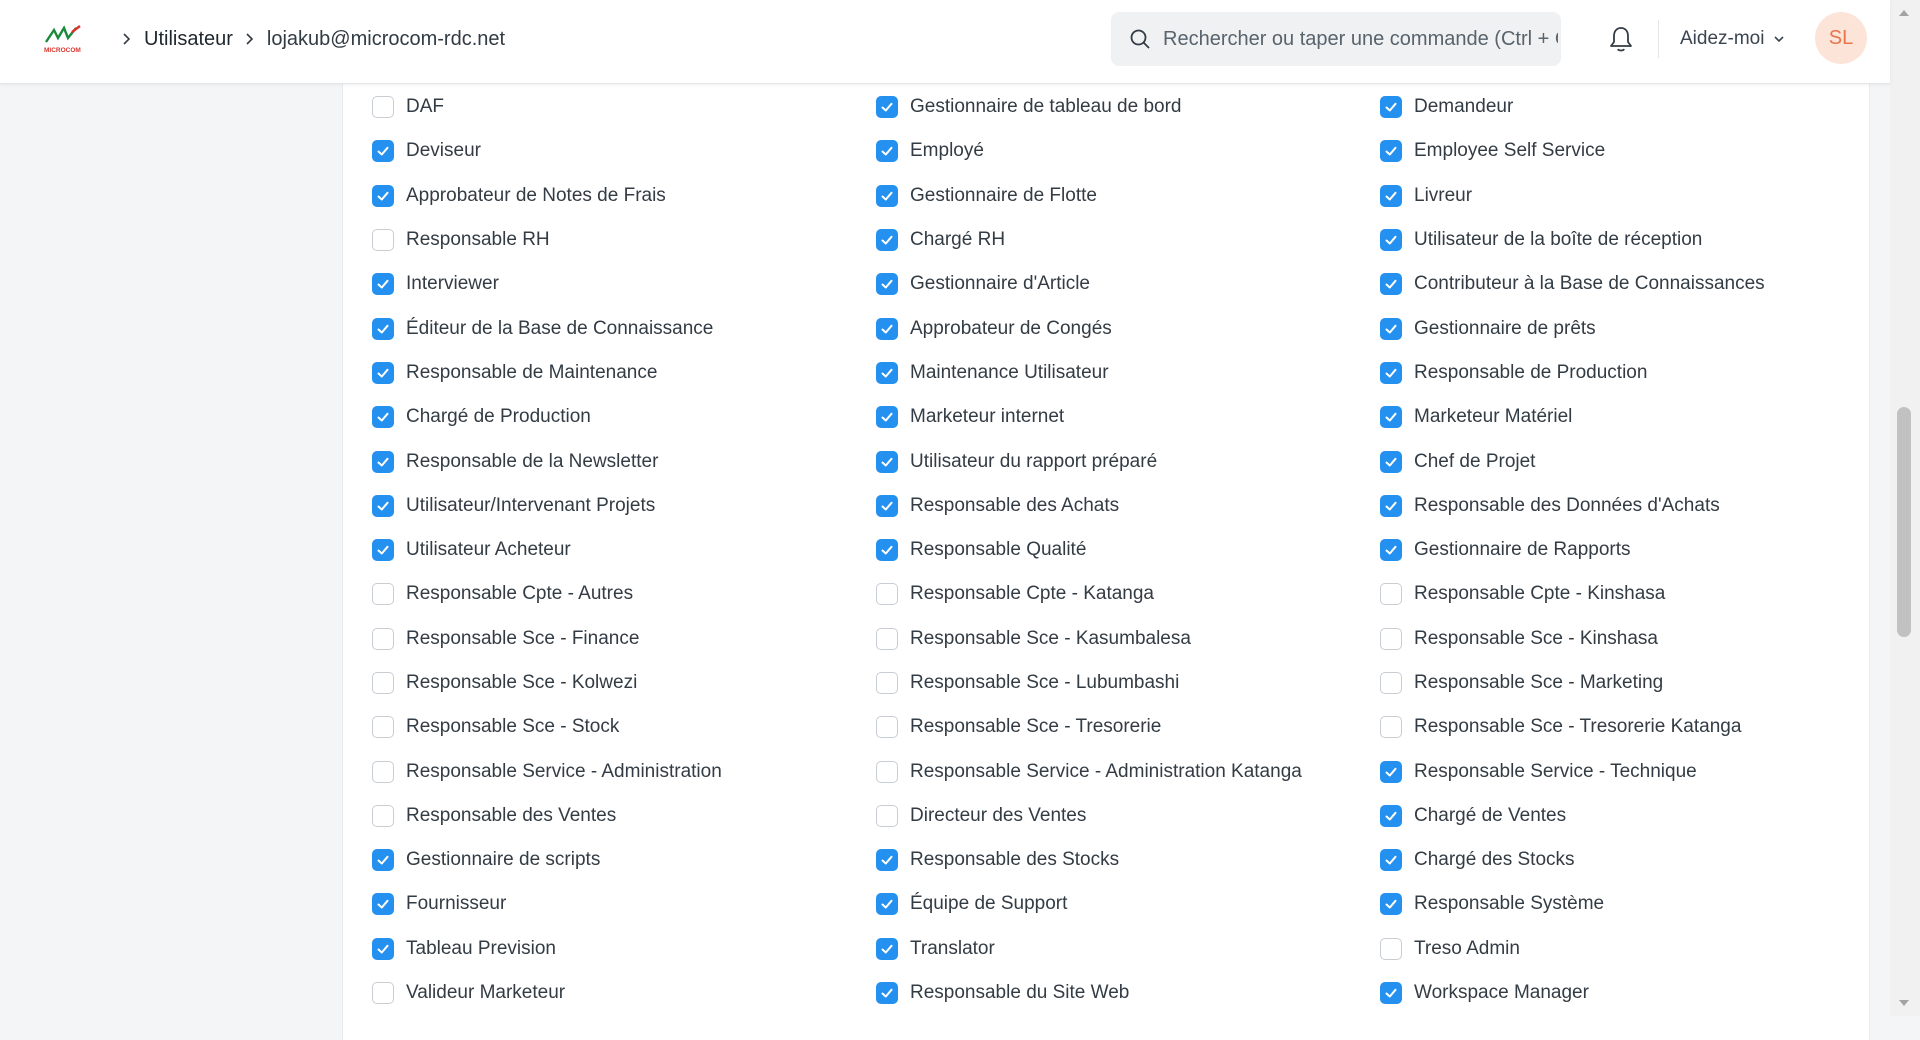 This screenshot has width=1920, height=1040. What do you see at coordinates (1128, 461) in the screenshot?
I see `role-checkbox-item: Utilisateur du rapport préparé` at bounding box center [1128, 461].